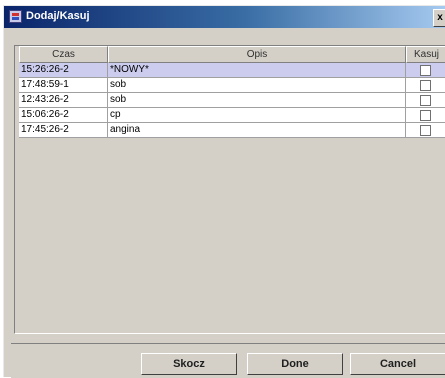  Describe the element at coordinates (257, 54) in the screenshot. I see `column-header-opis: Opis` at that location.